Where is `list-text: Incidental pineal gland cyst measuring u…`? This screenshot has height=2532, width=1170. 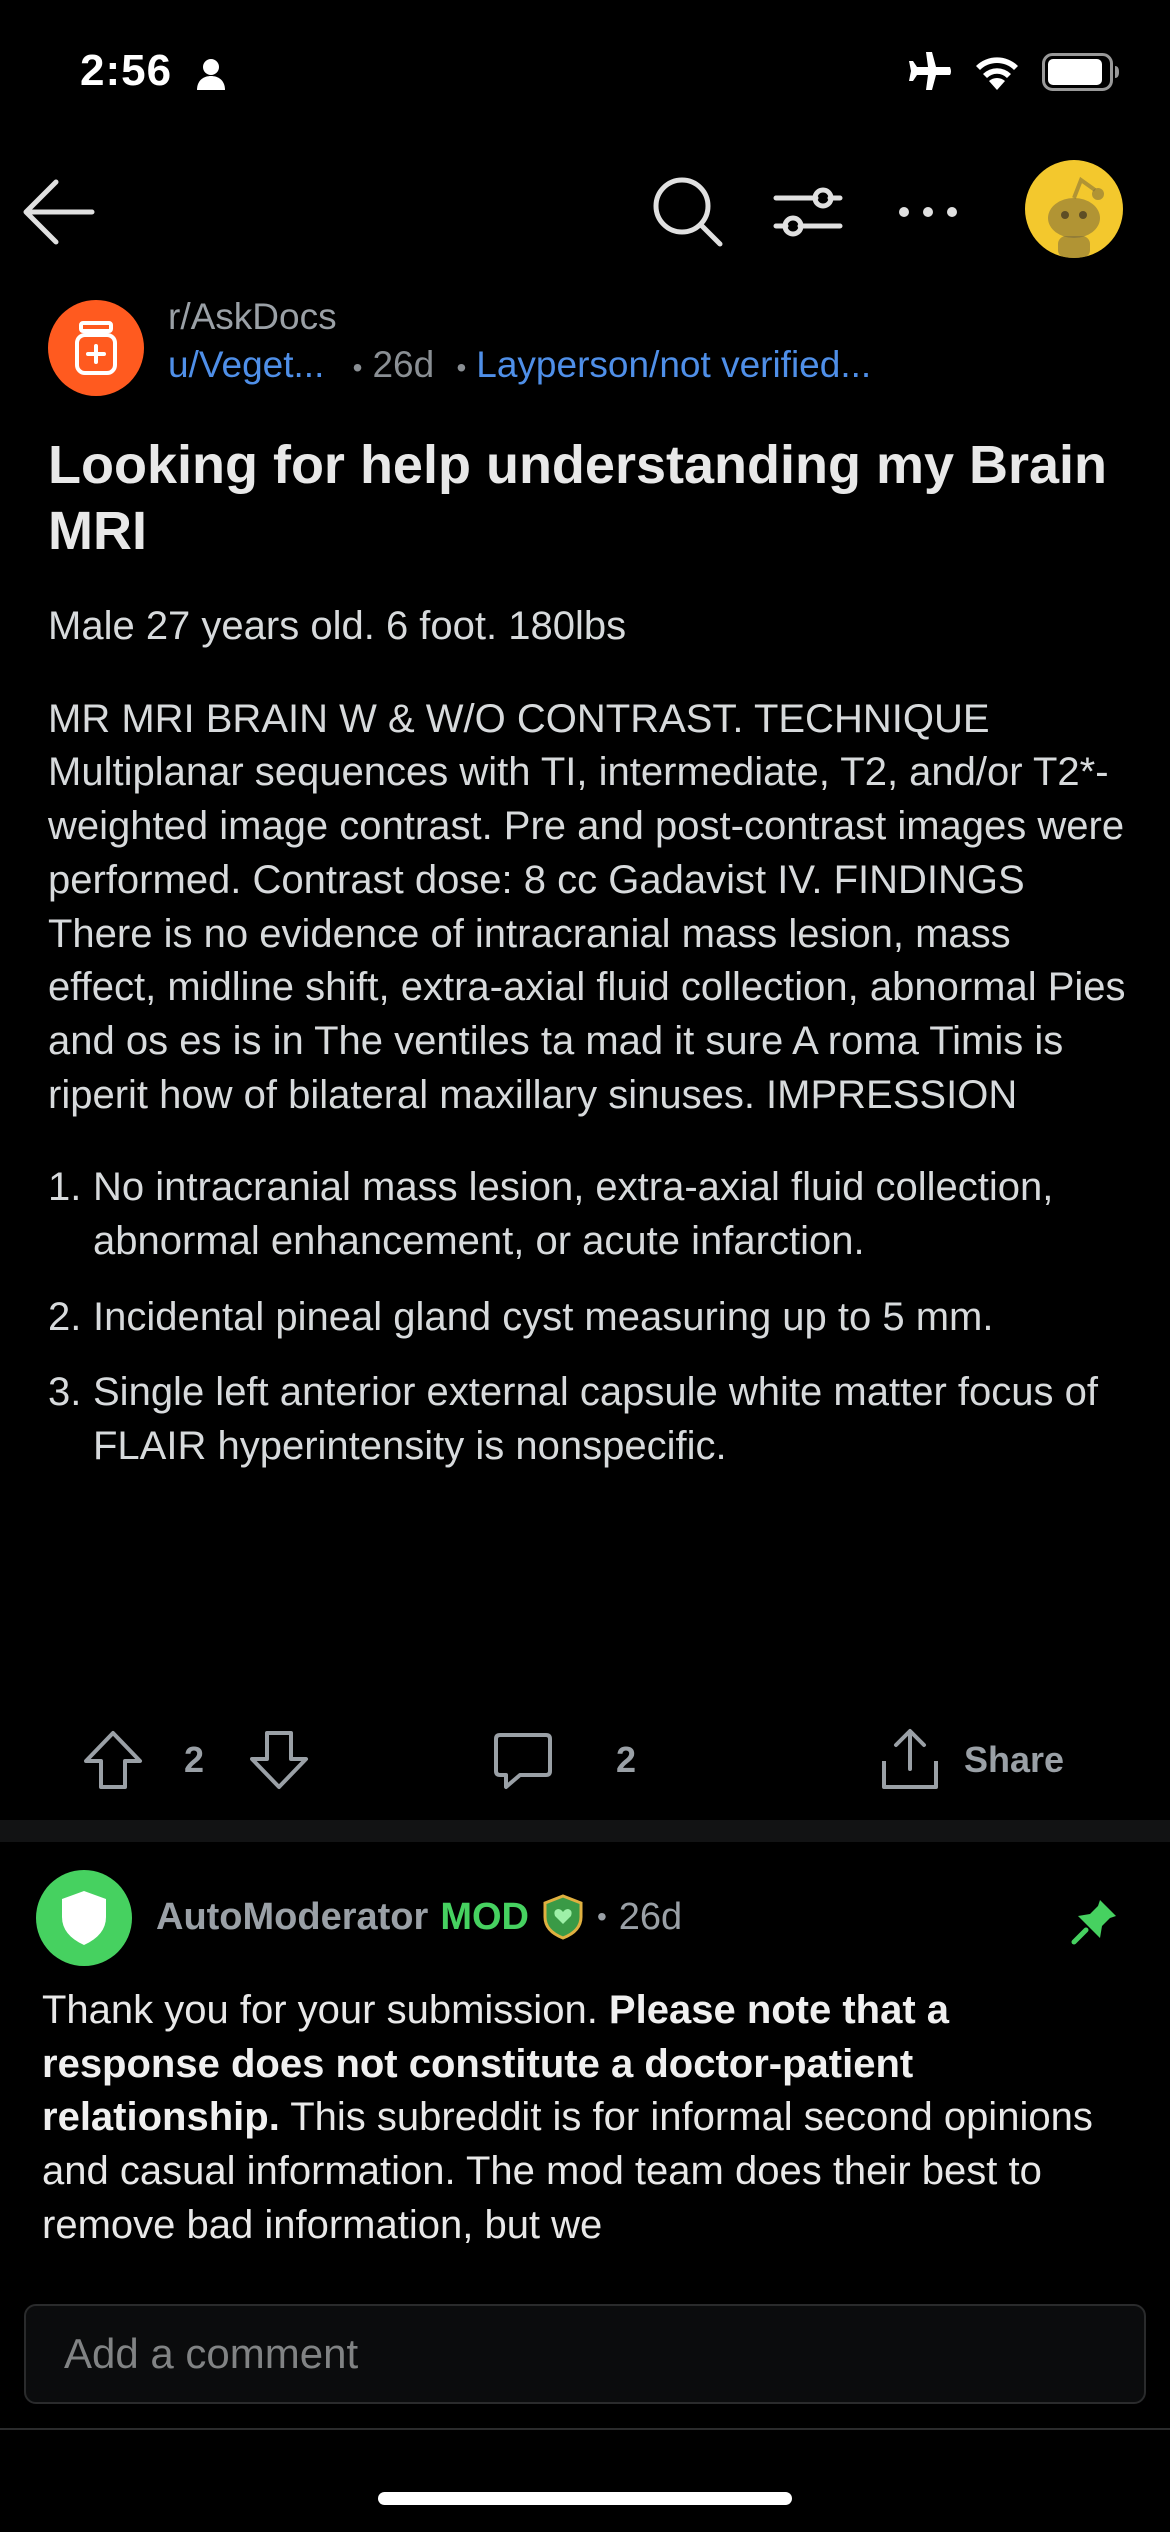 list-text: Incidental pineal gland cyst measuring u… is located at coordinates (543, 1316).